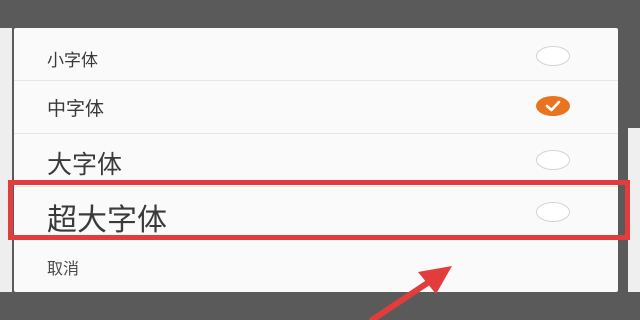 The image size is (640, 320). Describe the element at coordinates (85, 164) in the screenshot. I see `option-label: 大字体` at that location.